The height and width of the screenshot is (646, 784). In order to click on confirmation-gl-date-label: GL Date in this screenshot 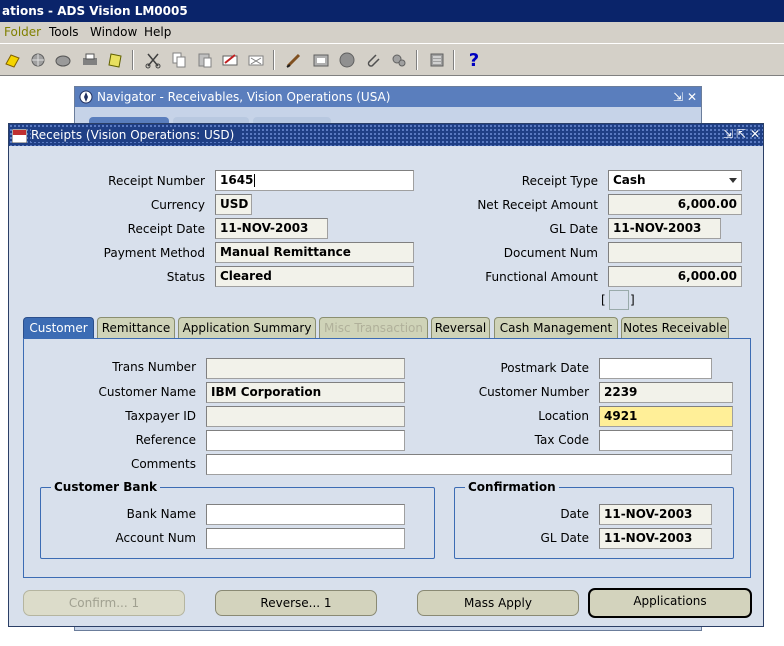, I will do `click(564, 538)`.